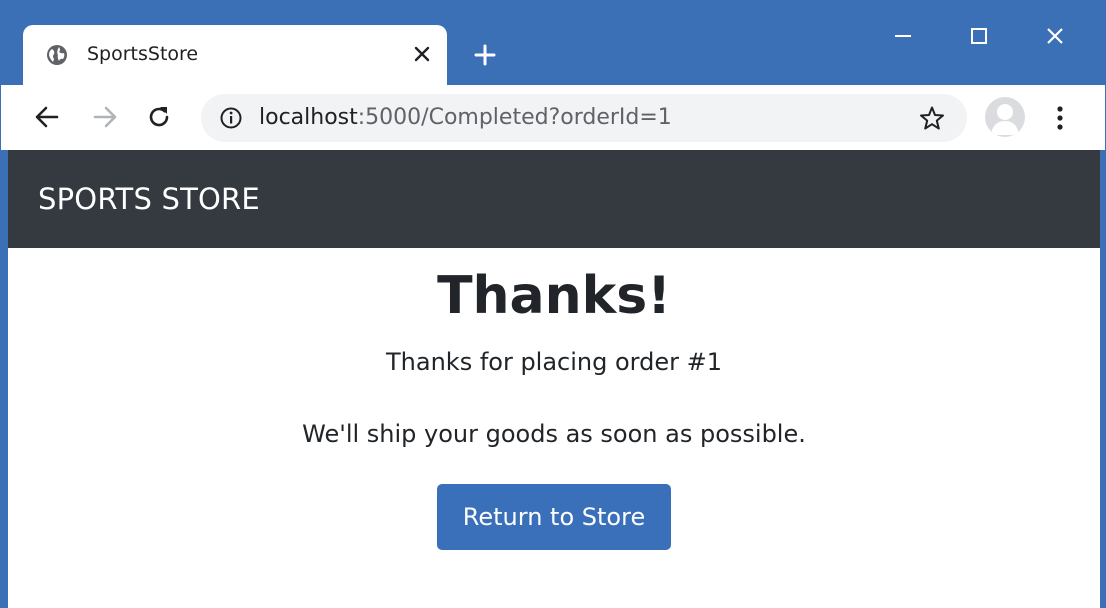  What do you see at coordinates (57, 55) in the screenshot?
I see `globe-icon` at bounding box center [57, 55].